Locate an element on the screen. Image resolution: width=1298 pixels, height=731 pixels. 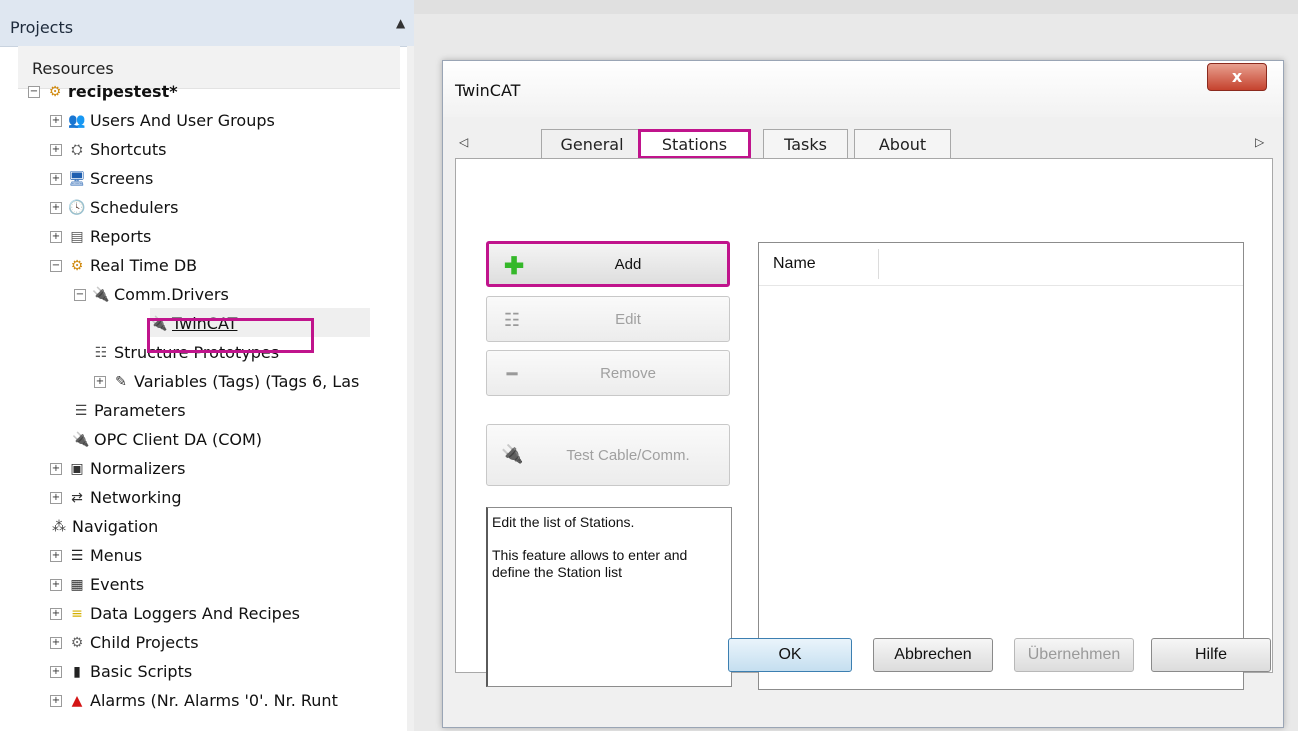
tree-item: − ⚙ Real Time DB is located at coordinates (123, 264).